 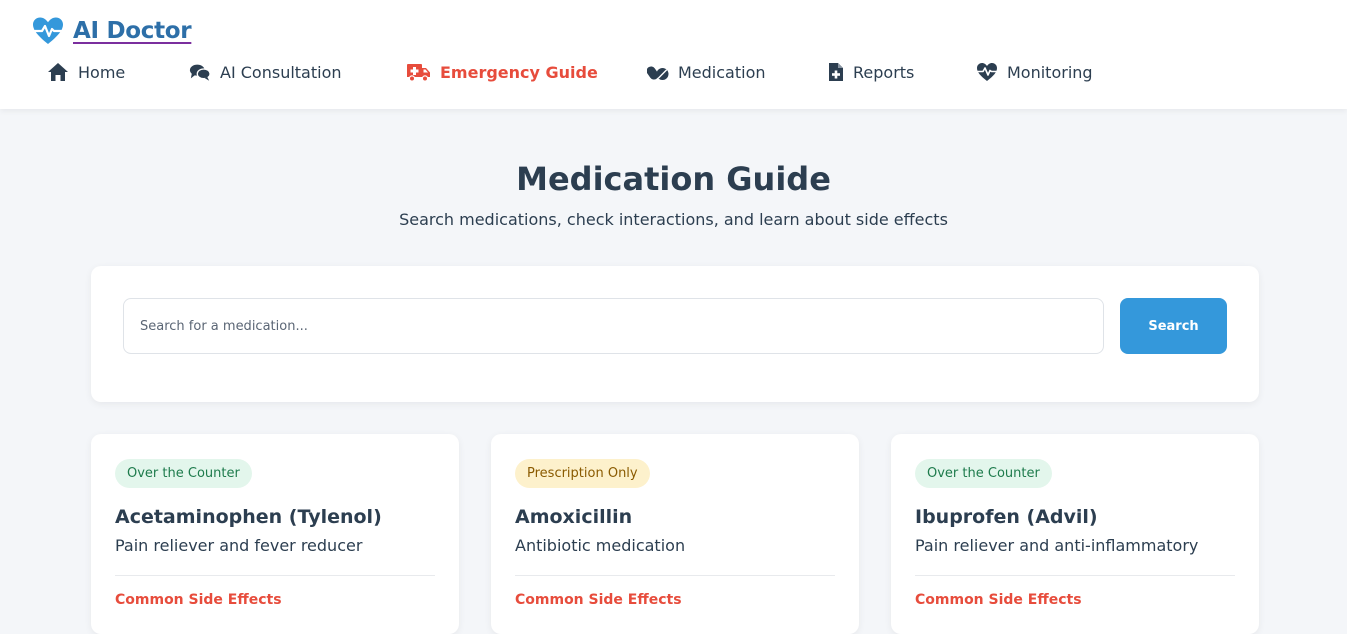 I want to click on nav-medication-label: Medication, so click(x=722, y=72).